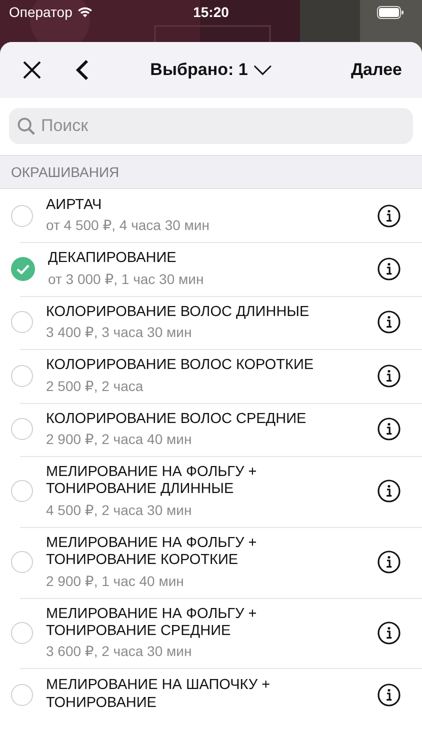 This screenshot has width=422, height=750. What do you see at coordinates (211, 70) in the screenshot?
I see `selection-dropdown: Выбрано: 1` at bounding box center [211, 70].